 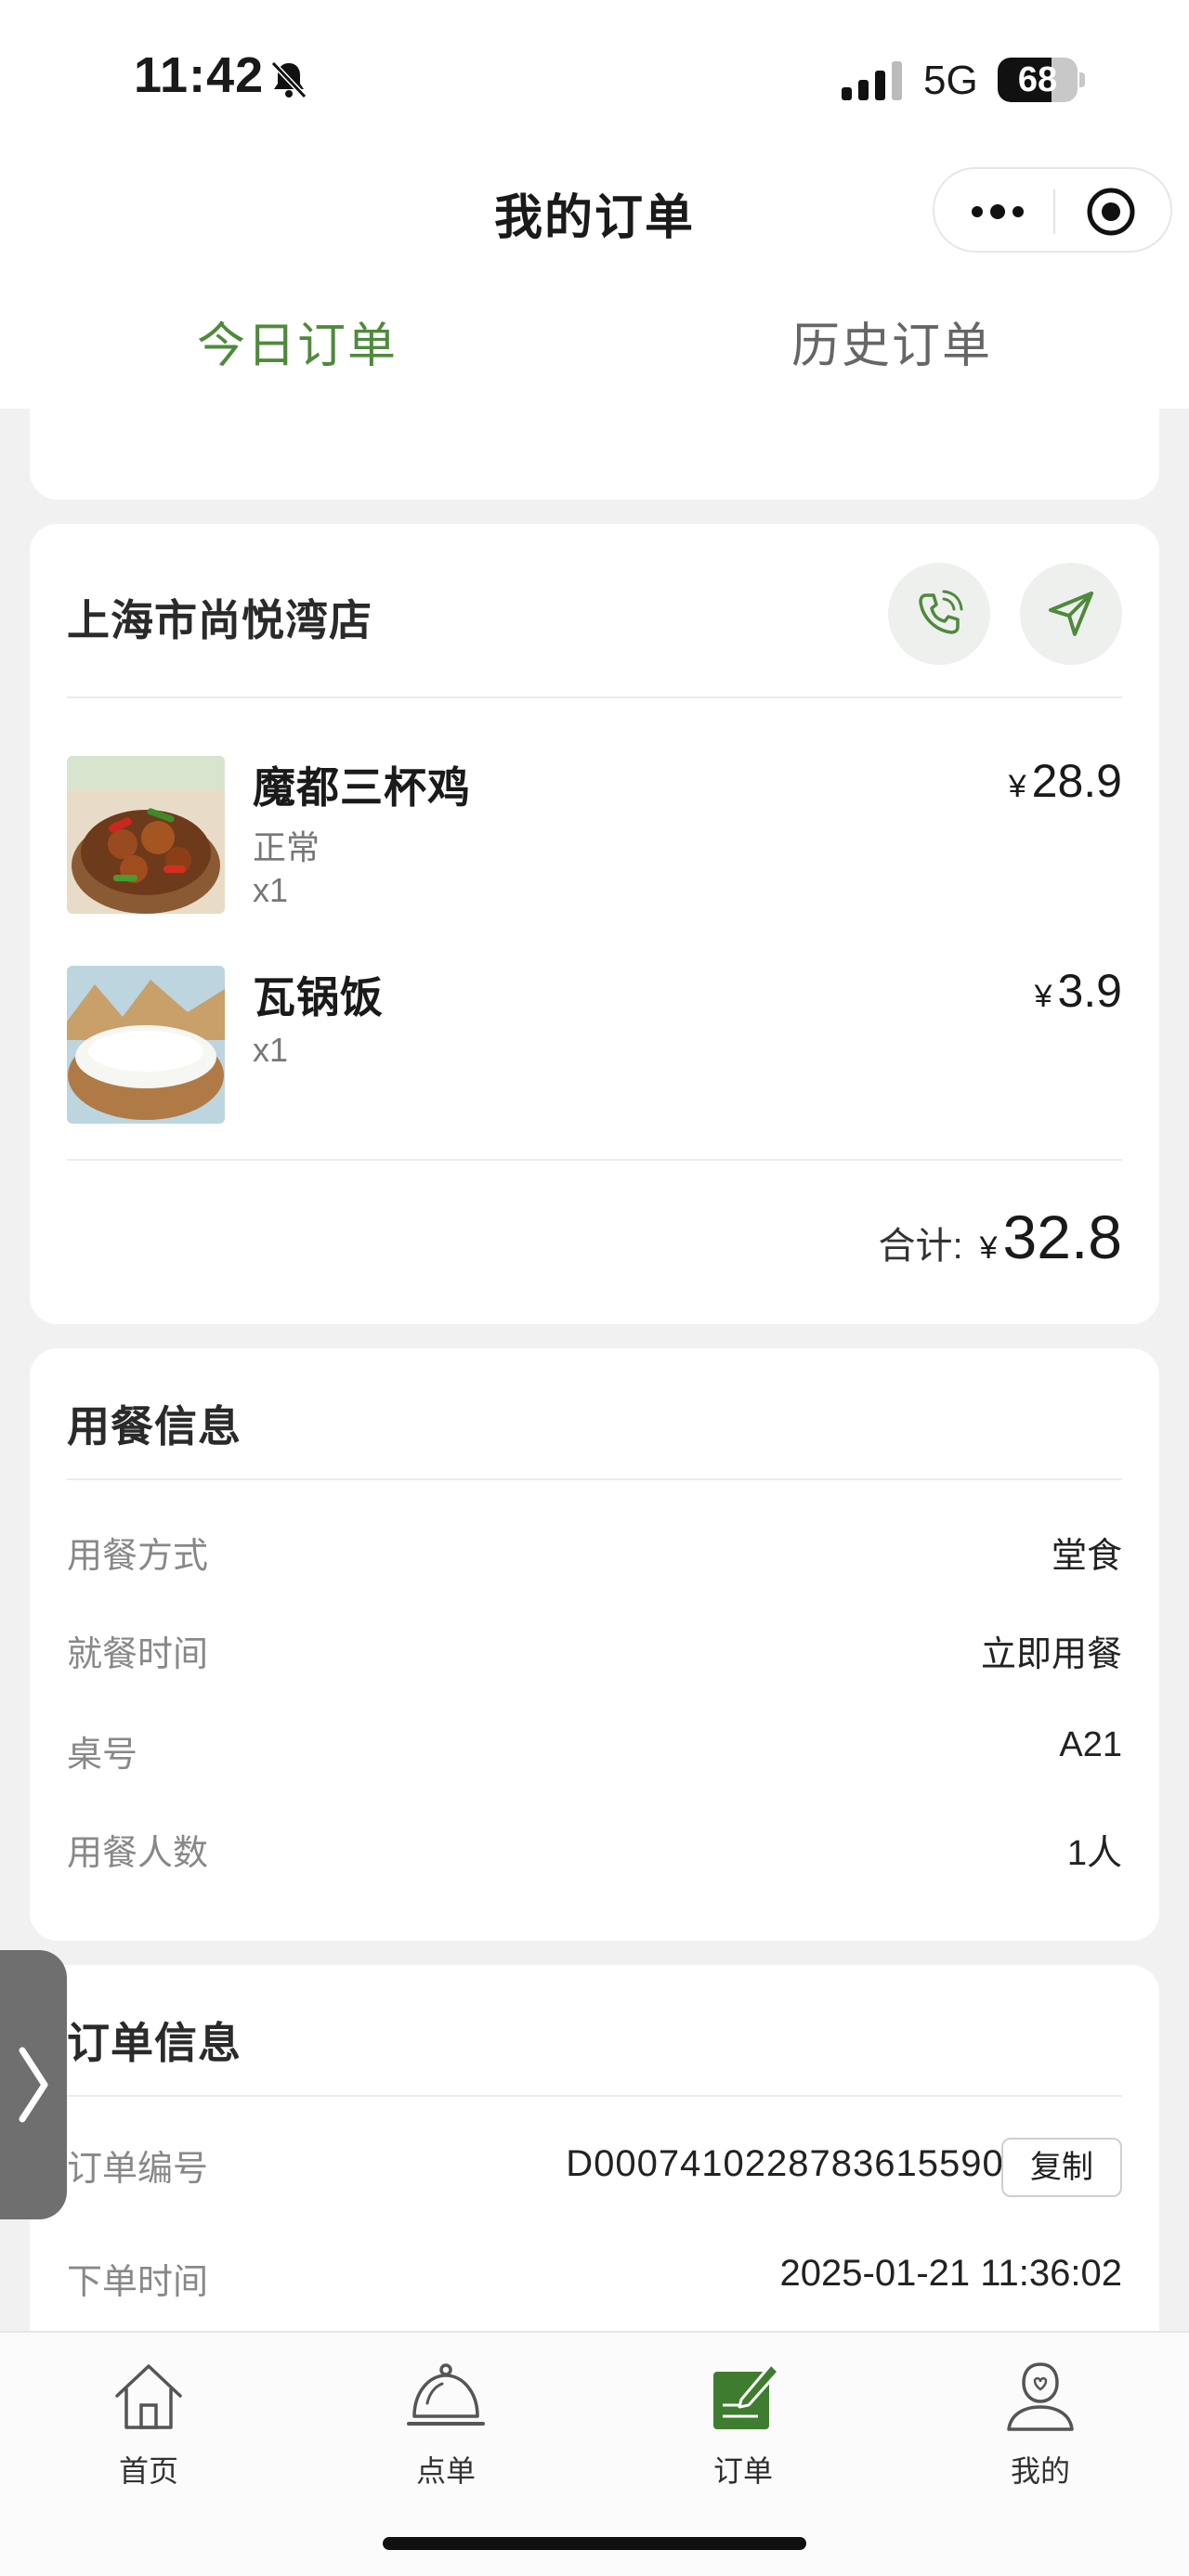 I want to click on info-label: 用餐方式, so click(x=138, y=1556).